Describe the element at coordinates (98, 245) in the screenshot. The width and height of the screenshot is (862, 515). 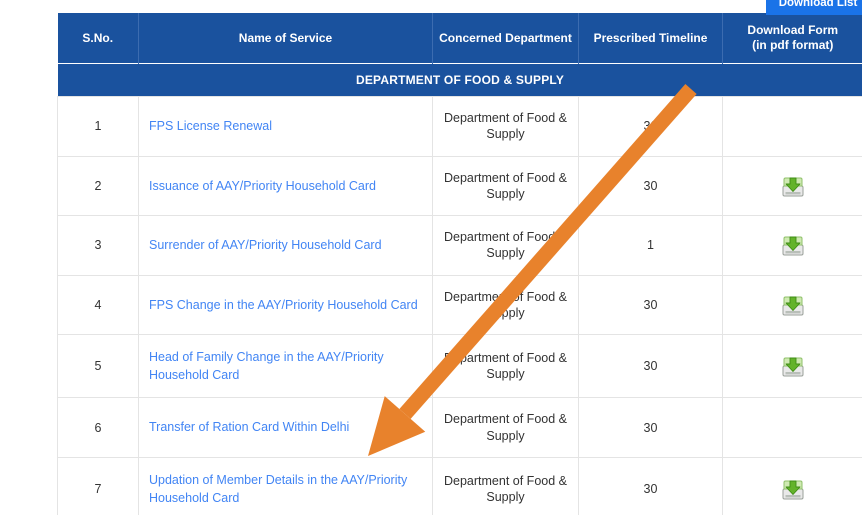
I see `cell-sno: 3` at that location.